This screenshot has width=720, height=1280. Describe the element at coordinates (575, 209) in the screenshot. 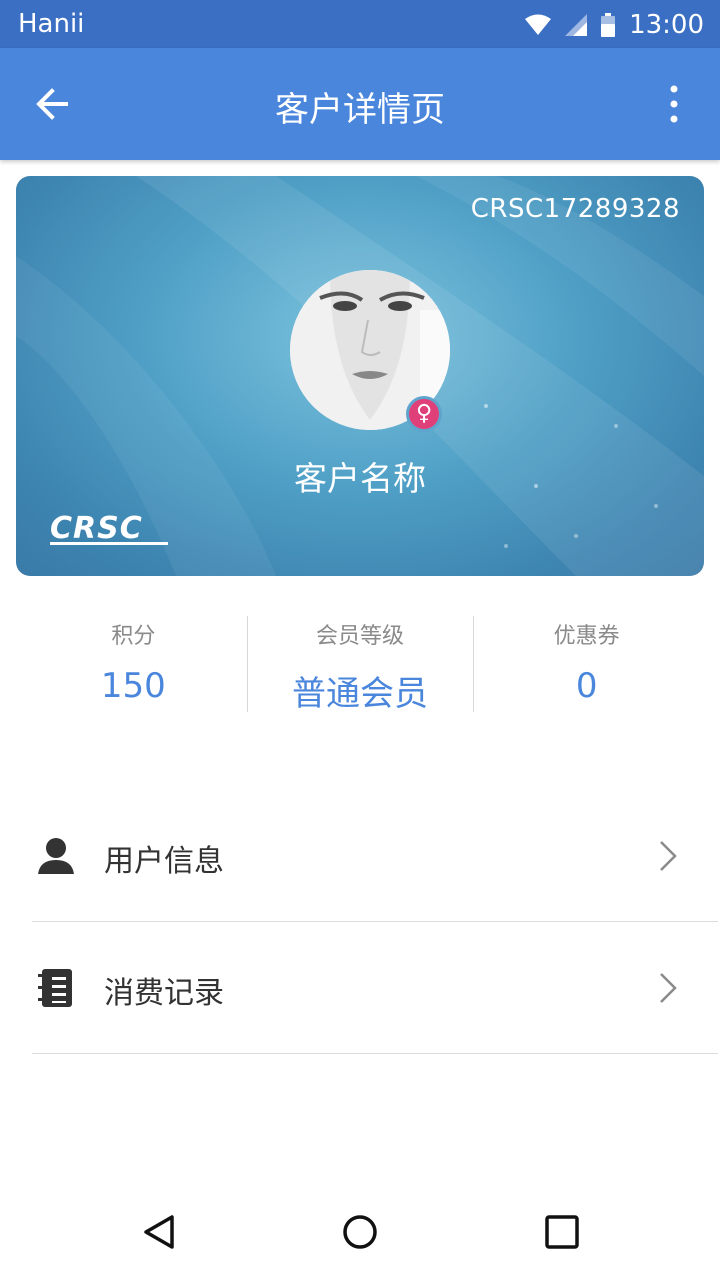

I see `card-number: CRSC17289328` at that location.